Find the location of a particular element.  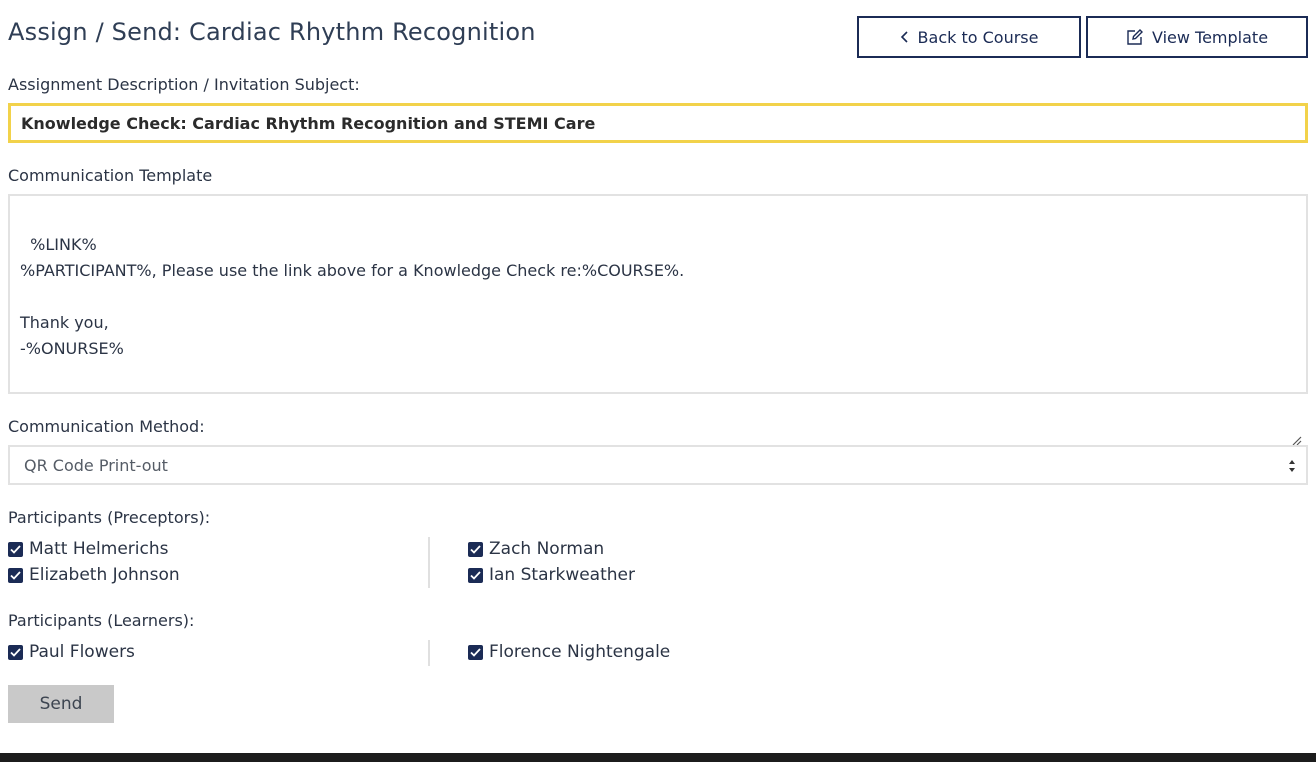

participant-name: Paul Flowers is located at coordinates (82, 652).